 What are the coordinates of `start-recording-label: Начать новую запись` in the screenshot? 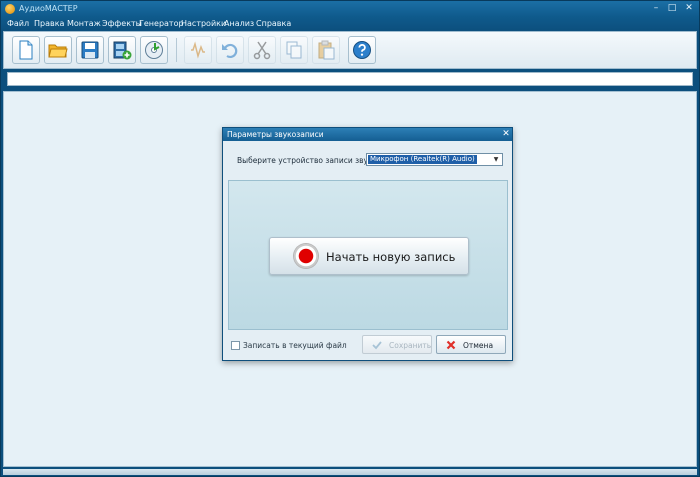 It's located at (391, 257).